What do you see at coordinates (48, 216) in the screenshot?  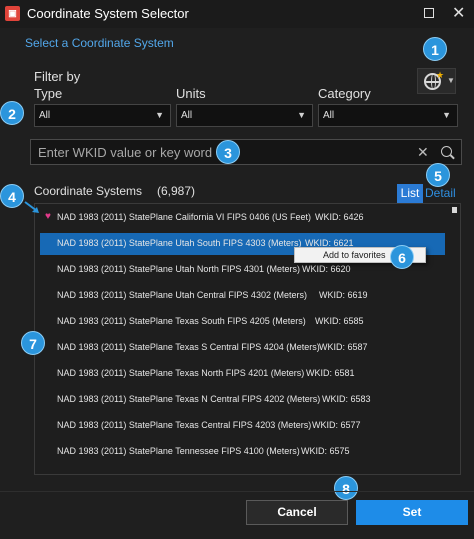 I see `heart-icon: ♥` at bounding box center [48, 216].